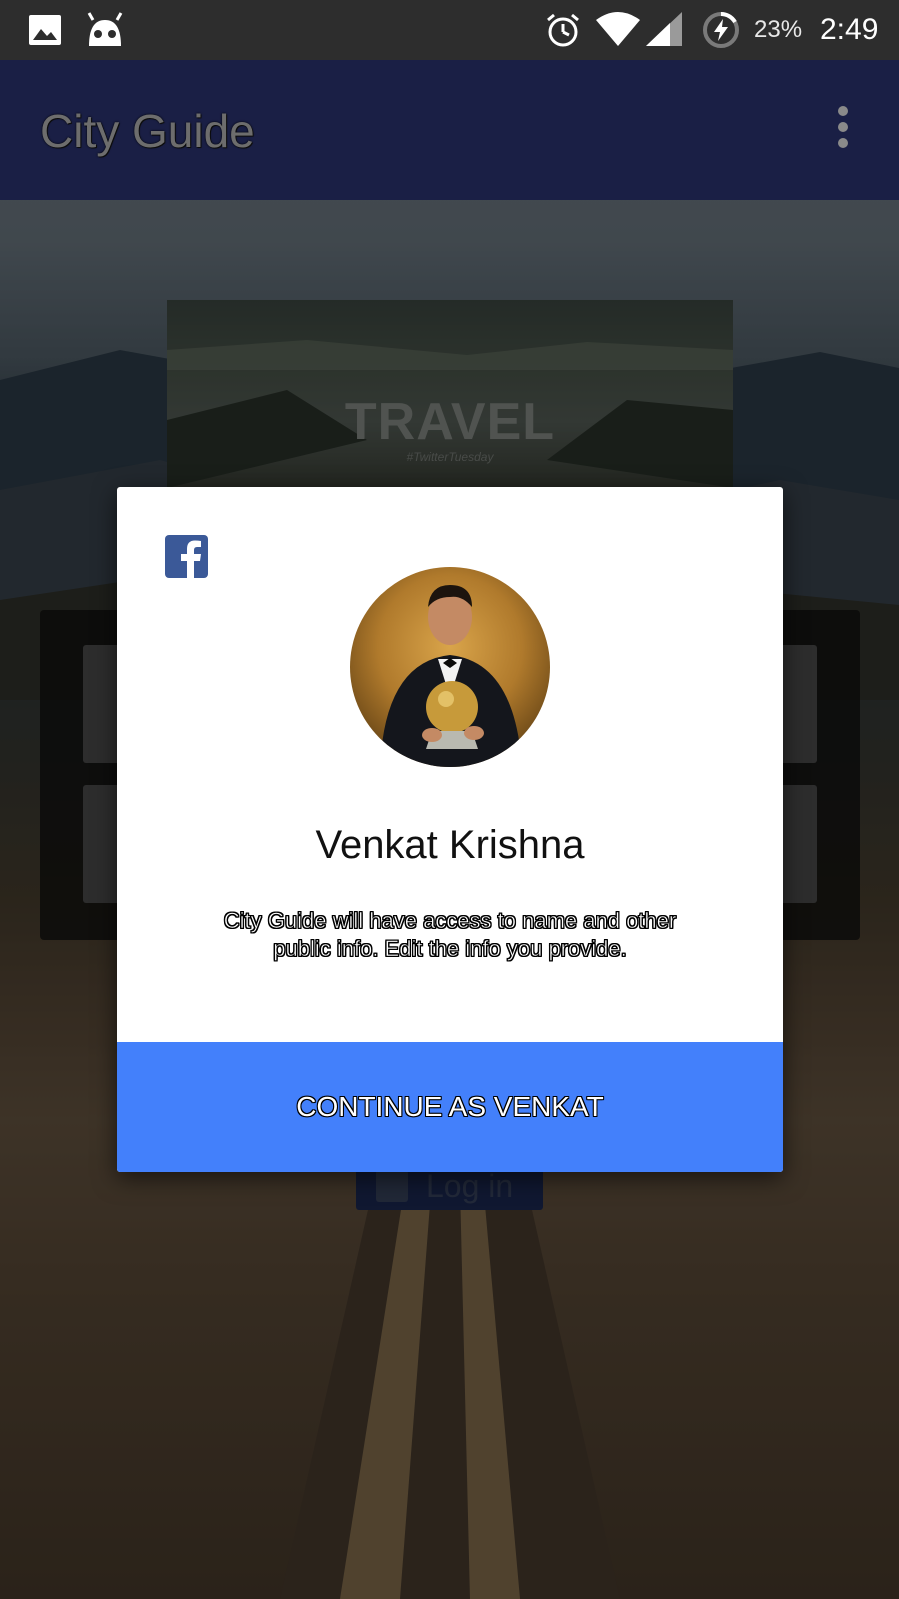 The width and height of the screenshot is (899, 1599). I want to click on continue-as-user-button: CONTINUE AS VENKAT, so click(450, 1107).